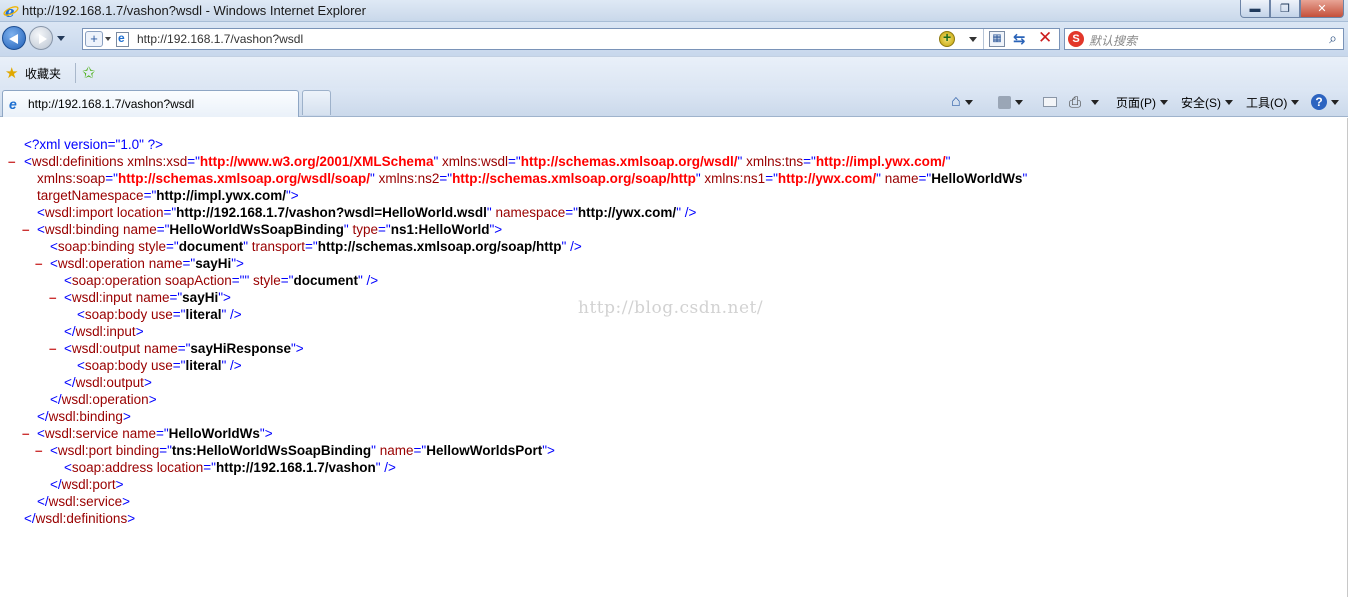 The width and height of the screenshot is (1348, 597). I want to click on home-icon: ⌂, so click(956, 101).